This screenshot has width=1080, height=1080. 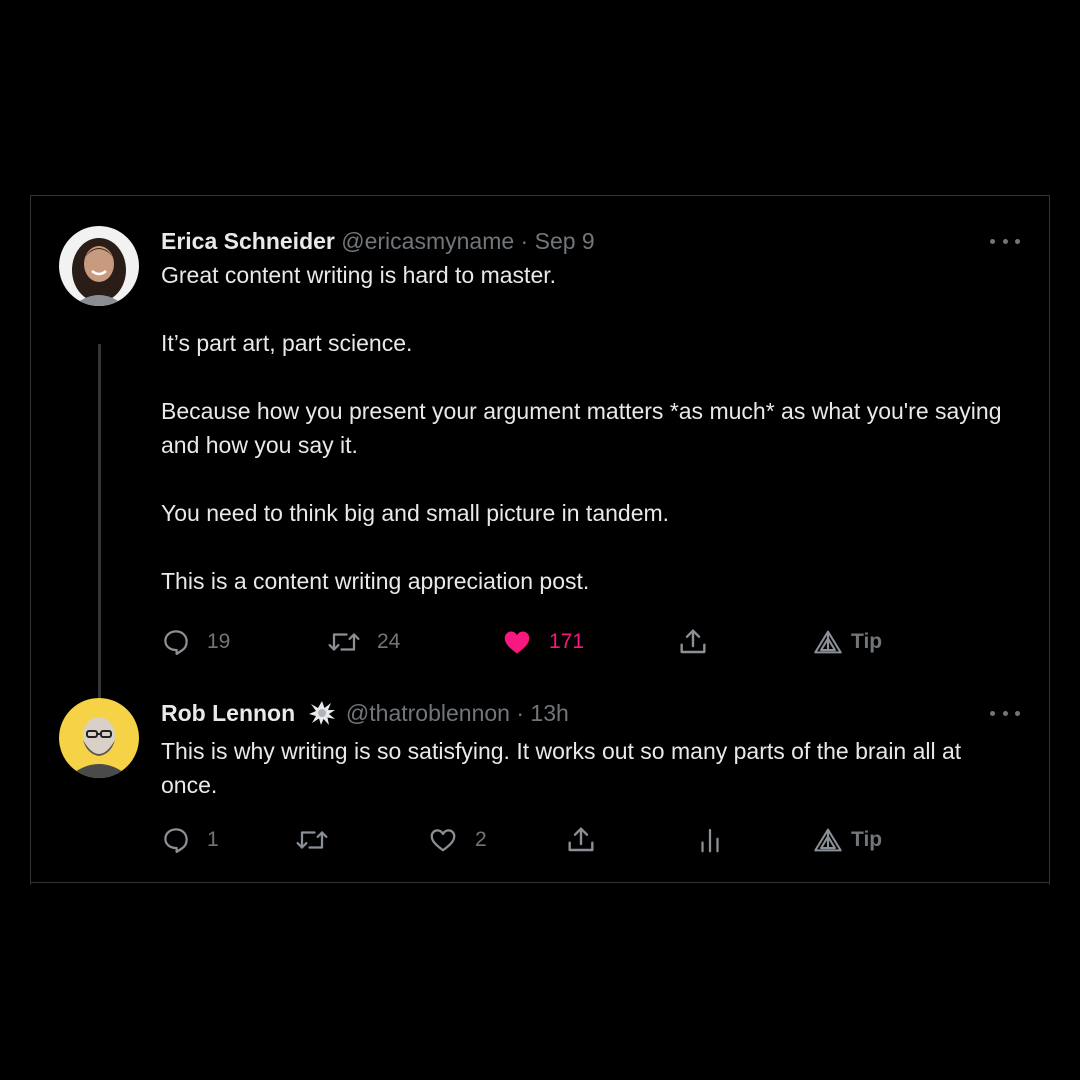 I want to click on analytics-bars-icon, so click(x=710, y=840).